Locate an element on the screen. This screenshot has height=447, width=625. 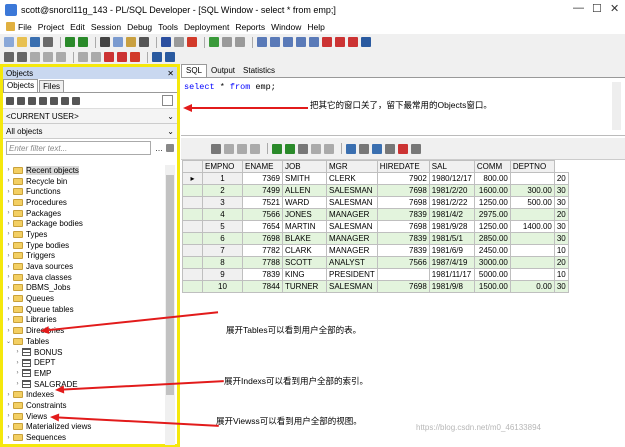
new-icon is located at coordinates (9, 42).